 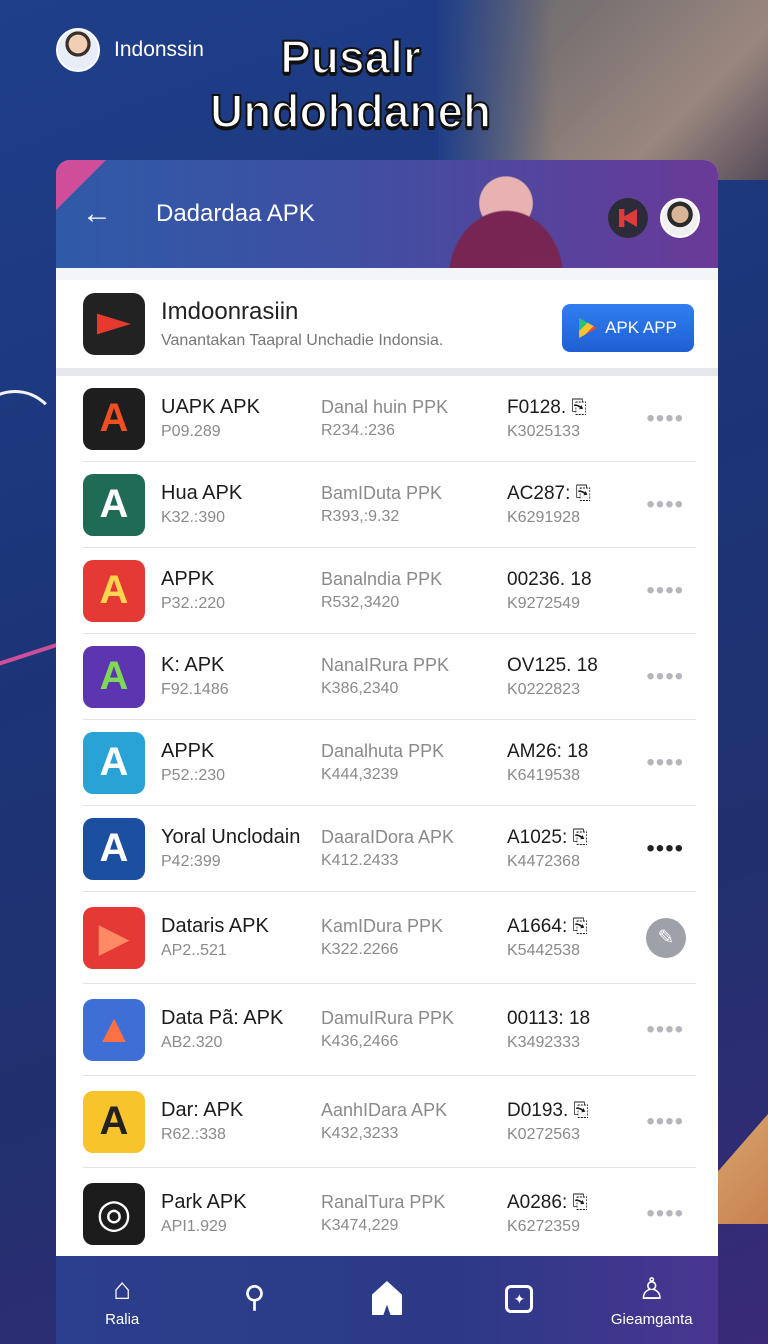 I want to click on header-banner-figure, so click(x=506, y=214).